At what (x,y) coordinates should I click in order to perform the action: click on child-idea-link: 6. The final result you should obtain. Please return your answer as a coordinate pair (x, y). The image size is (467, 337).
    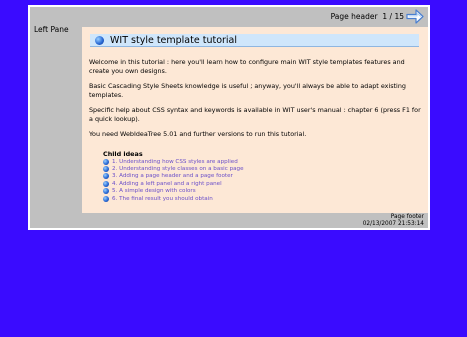
    Looking at the image, I should click on (162, 199).